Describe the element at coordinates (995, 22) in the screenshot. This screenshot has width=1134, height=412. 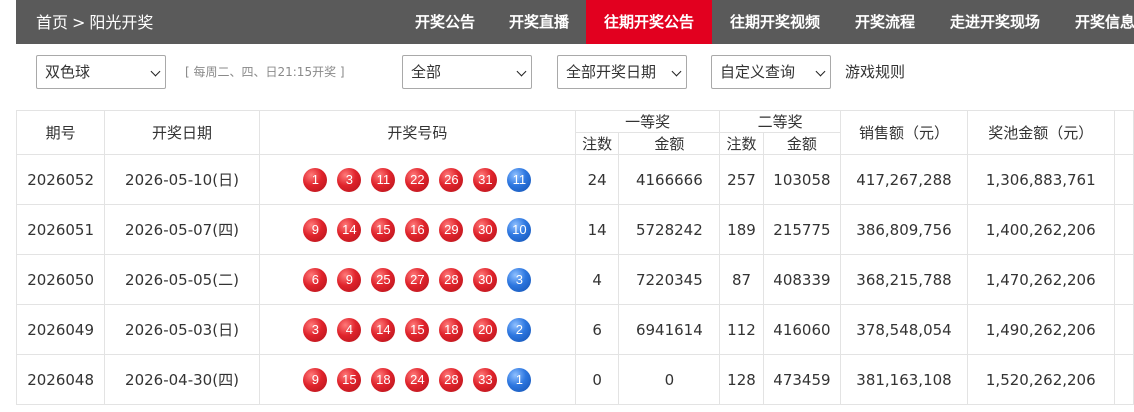
I see `nav-visit-draw-site: 走进开奖现场` at that location.